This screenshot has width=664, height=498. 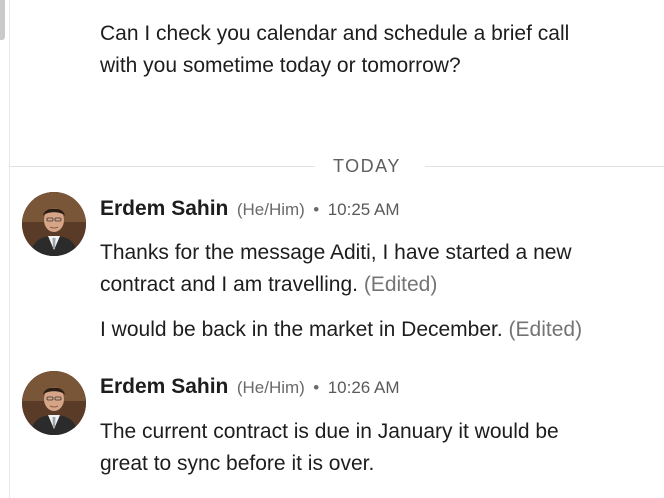 I want to click on message-text: contract and I am travelling. (Edited), so click(x=268, y=285).